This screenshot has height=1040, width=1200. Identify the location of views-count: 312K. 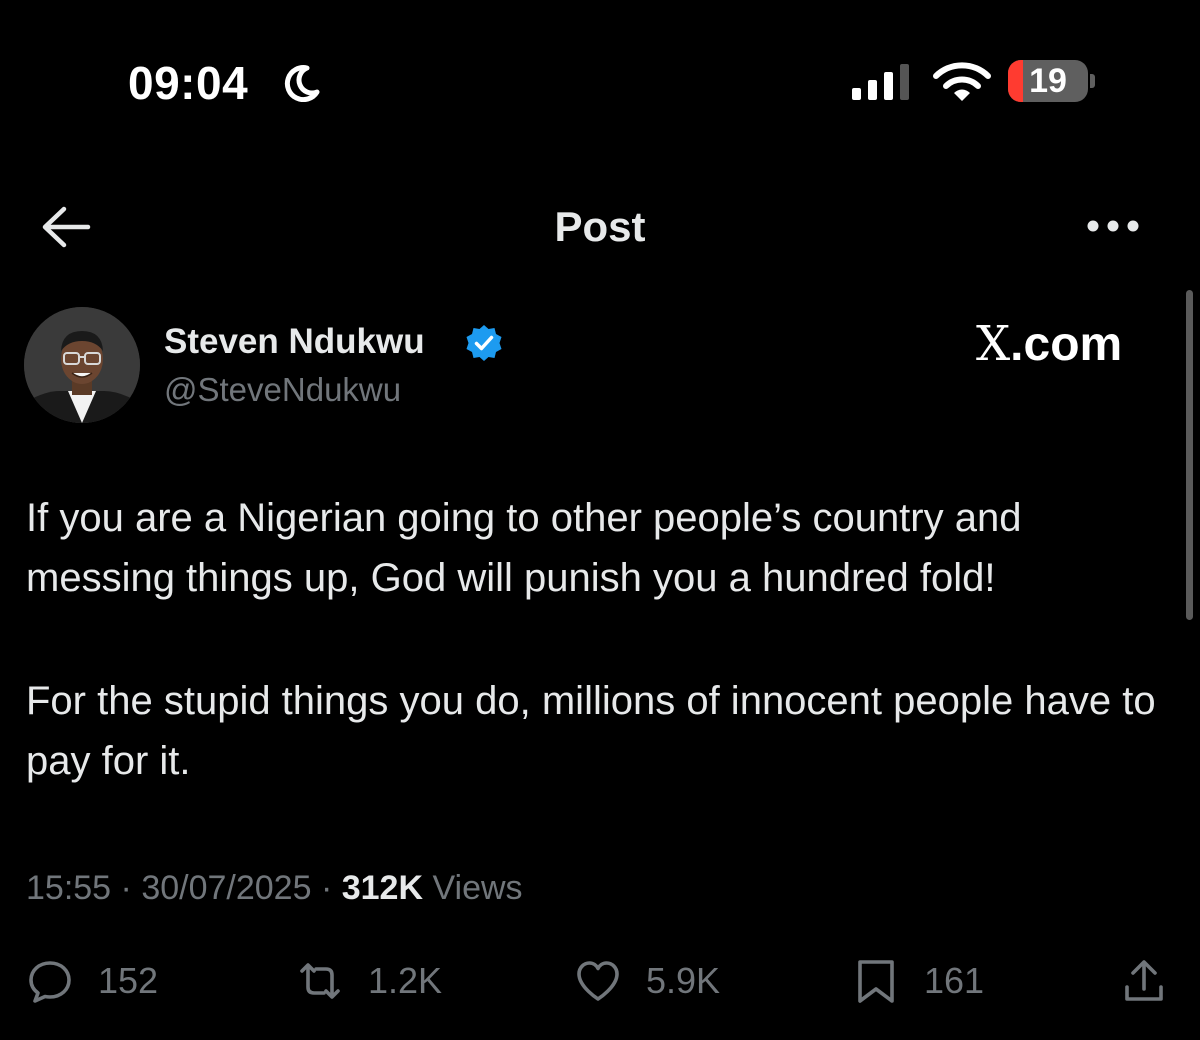
(382, 888).